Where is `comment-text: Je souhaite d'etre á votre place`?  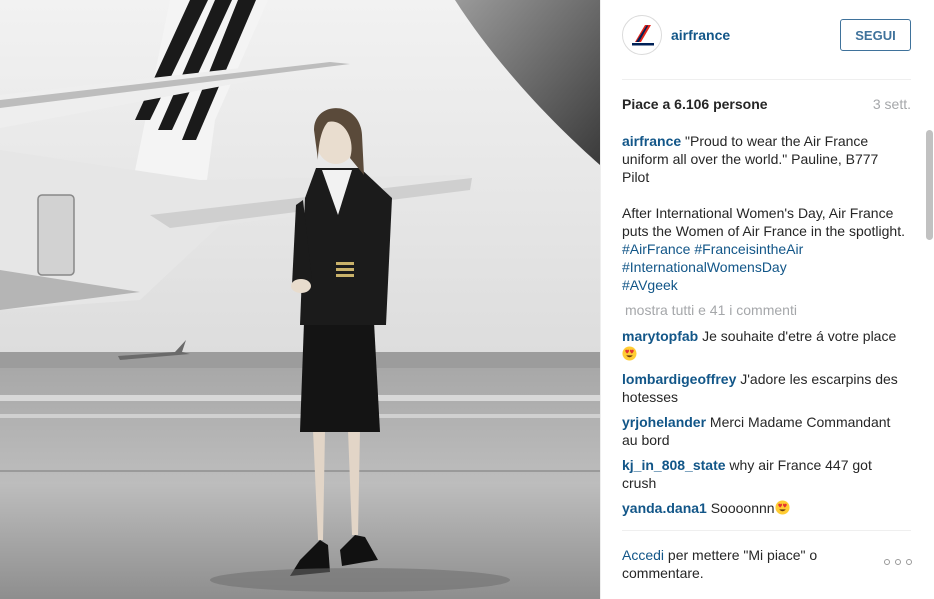
comment-text: Je souhaite d'etre á votre place is located at coordinates (799, 336).